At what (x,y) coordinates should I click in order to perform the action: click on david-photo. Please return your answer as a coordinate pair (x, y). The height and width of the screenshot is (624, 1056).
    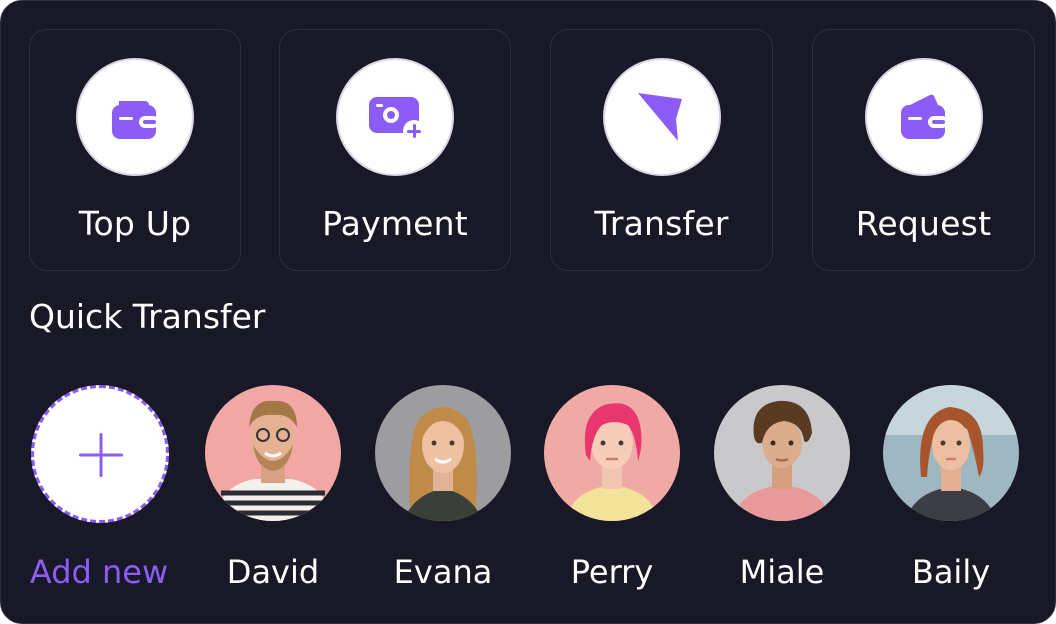
    Looking at the image, I should click on (273, 453).